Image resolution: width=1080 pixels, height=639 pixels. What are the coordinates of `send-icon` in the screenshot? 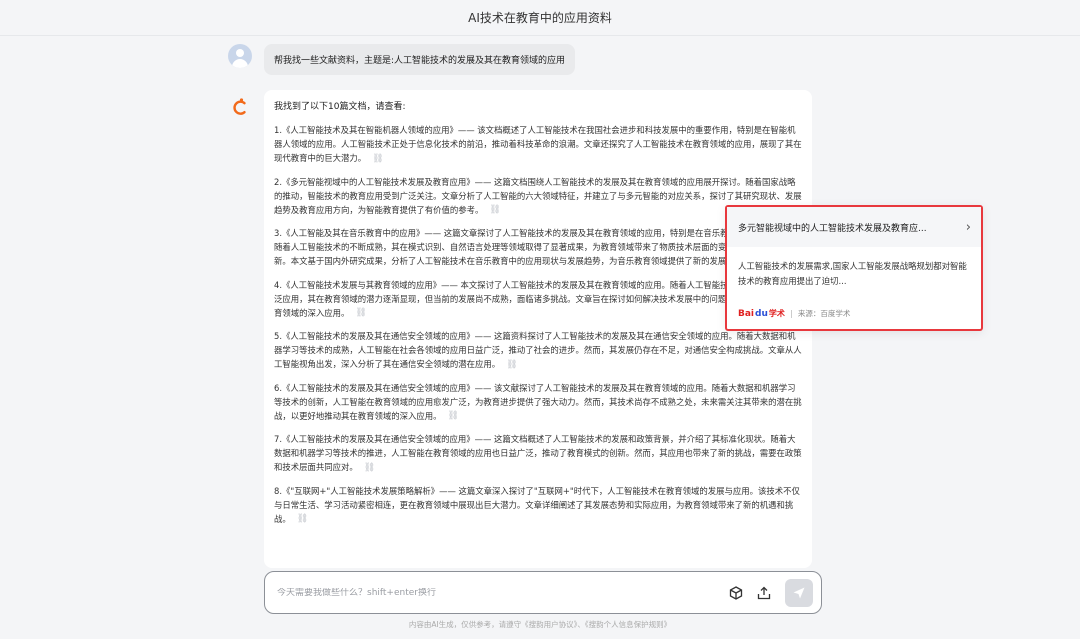 It's located at (799, 592).